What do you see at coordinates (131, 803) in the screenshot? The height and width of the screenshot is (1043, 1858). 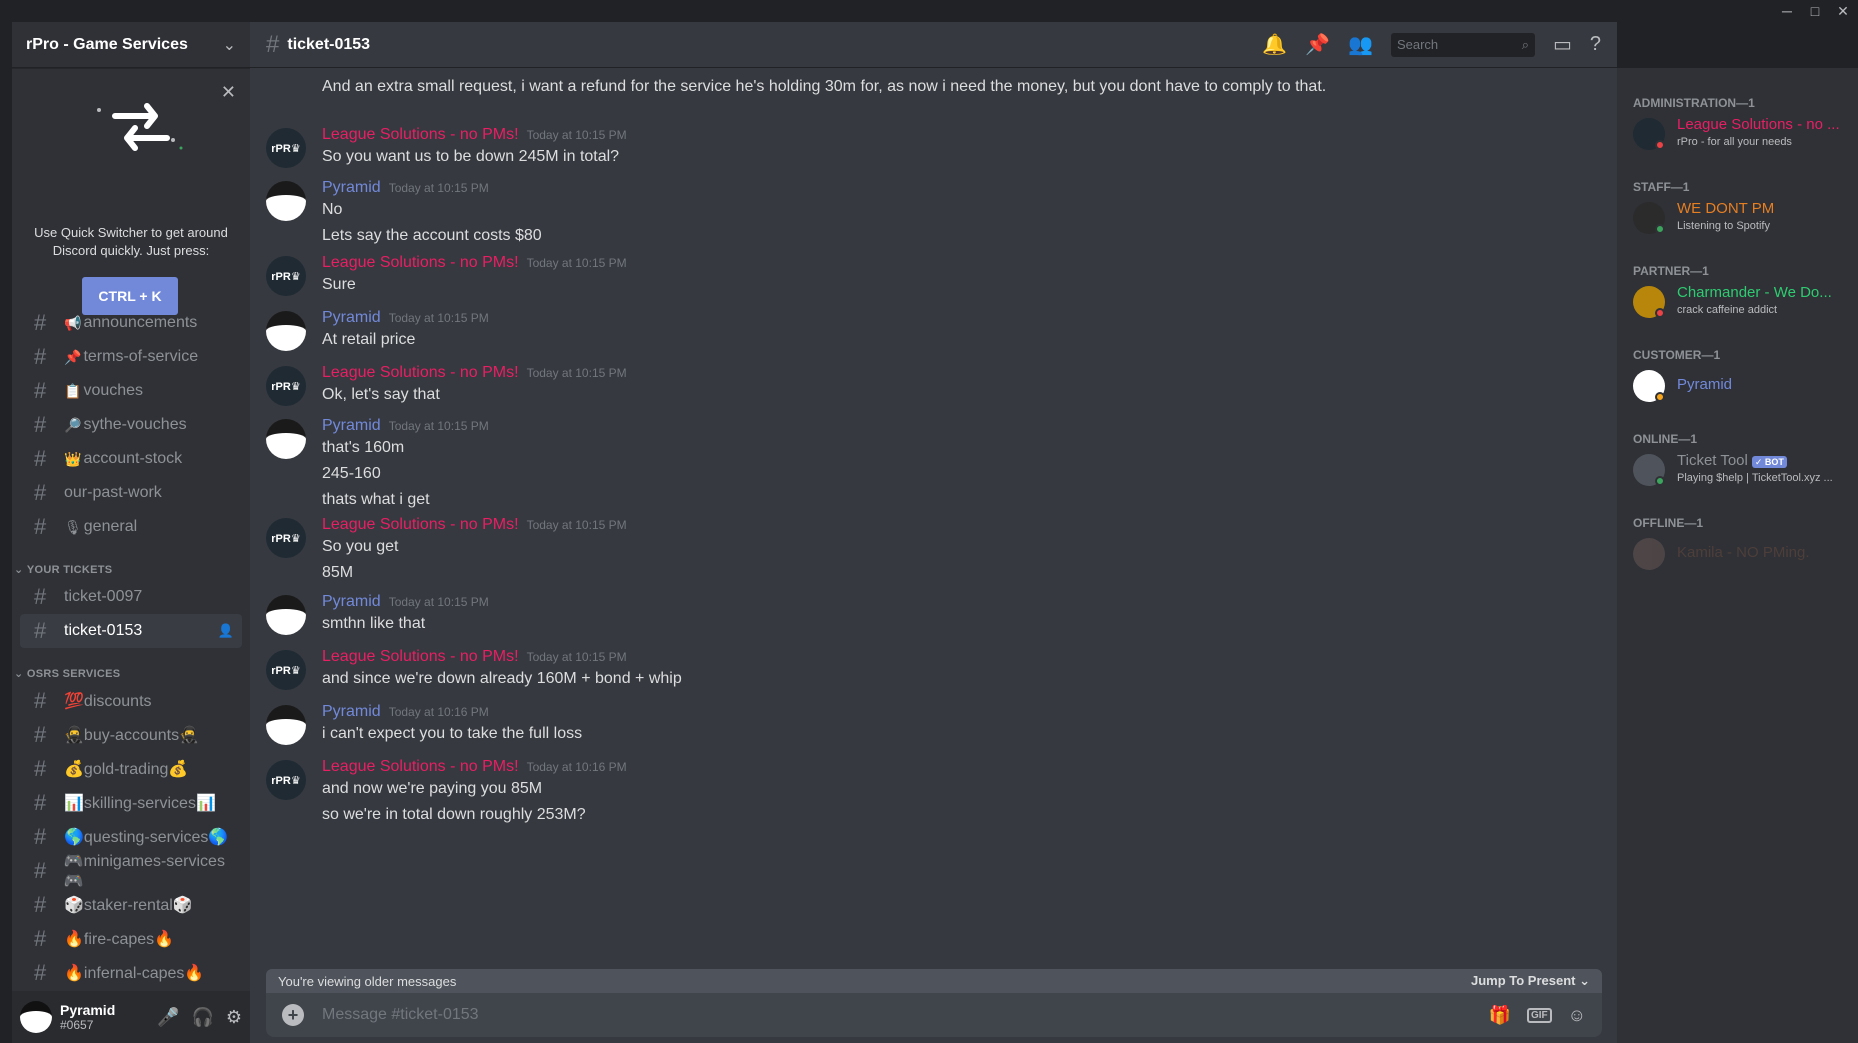 I see `channel-skilling-services: # 📊skilling-services📊` at bounding box center [131, 803].